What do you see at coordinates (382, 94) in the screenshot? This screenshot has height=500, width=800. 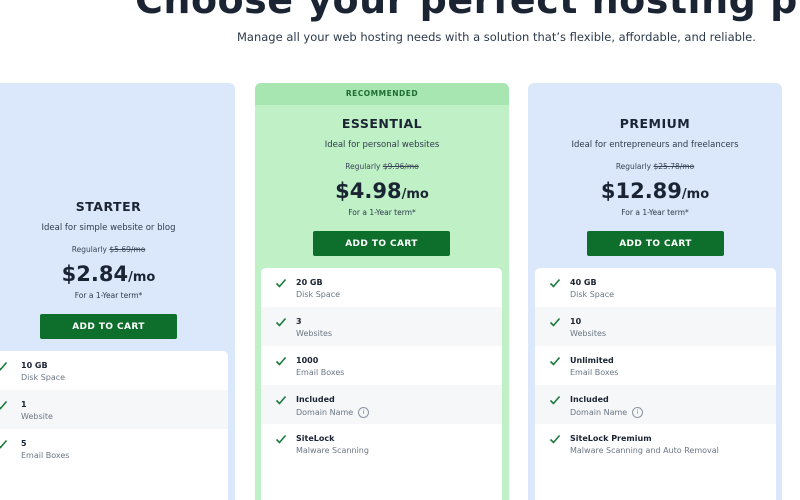 I see `recommended-badge: RECOMMENDED` at bounding box center [382, 94].